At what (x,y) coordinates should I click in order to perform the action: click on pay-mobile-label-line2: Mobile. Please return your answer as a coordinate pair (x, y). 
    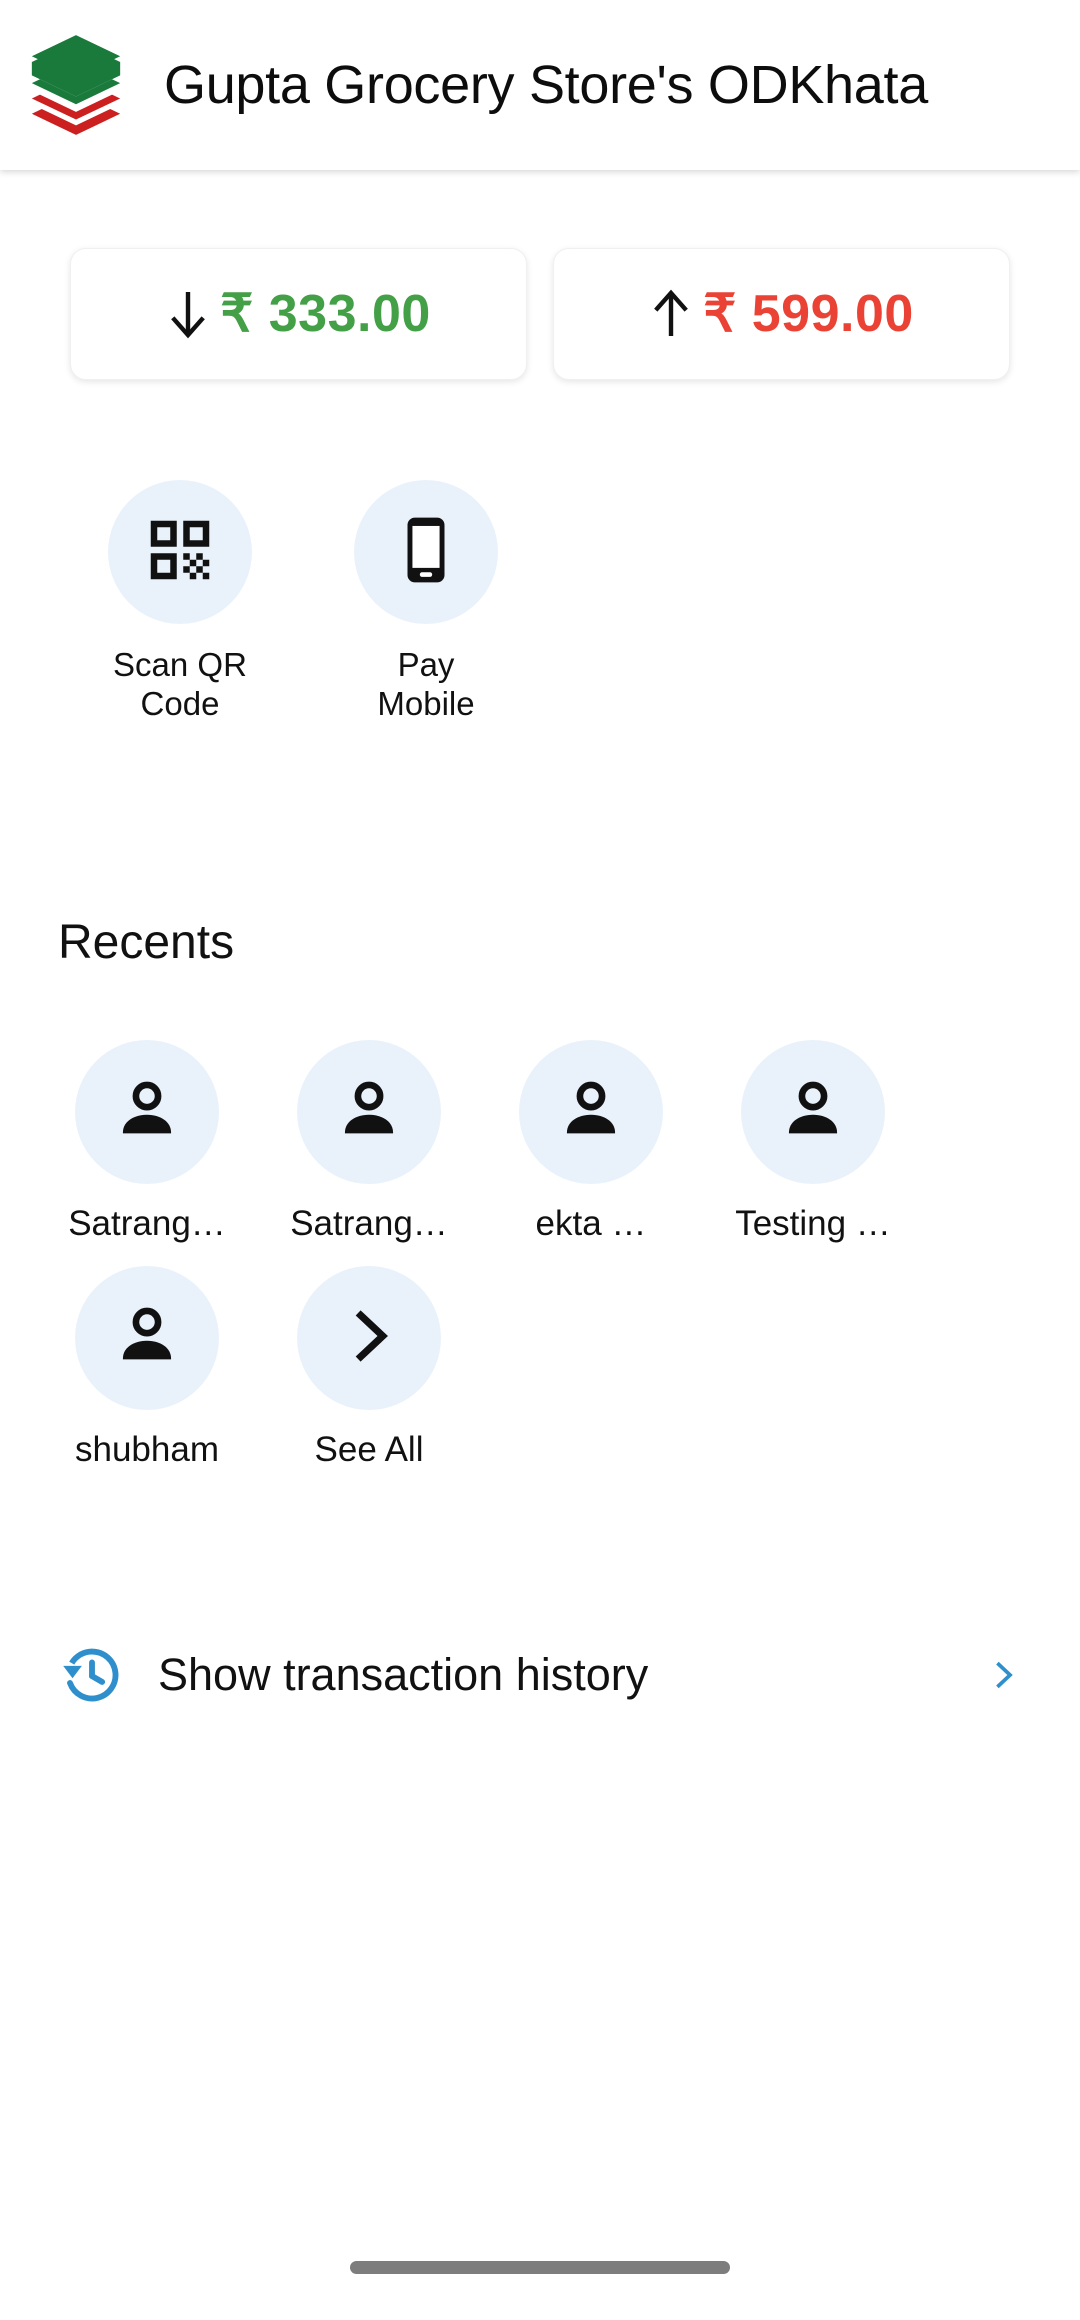
    Looking at the image, I should click on (426, 703).